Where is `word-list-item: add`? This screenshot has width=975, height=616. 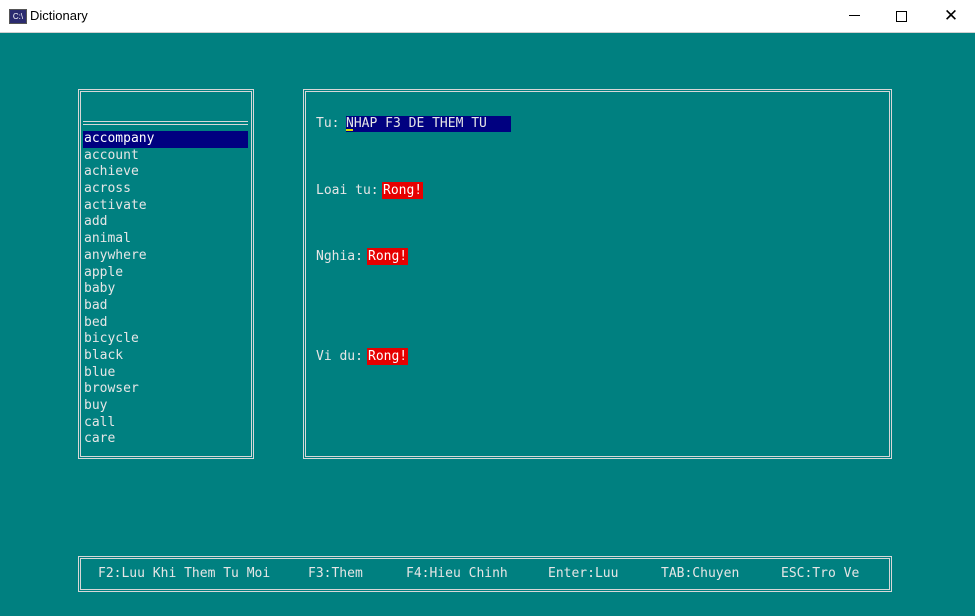
word-list-item: add is located at coordinates (165, 222).